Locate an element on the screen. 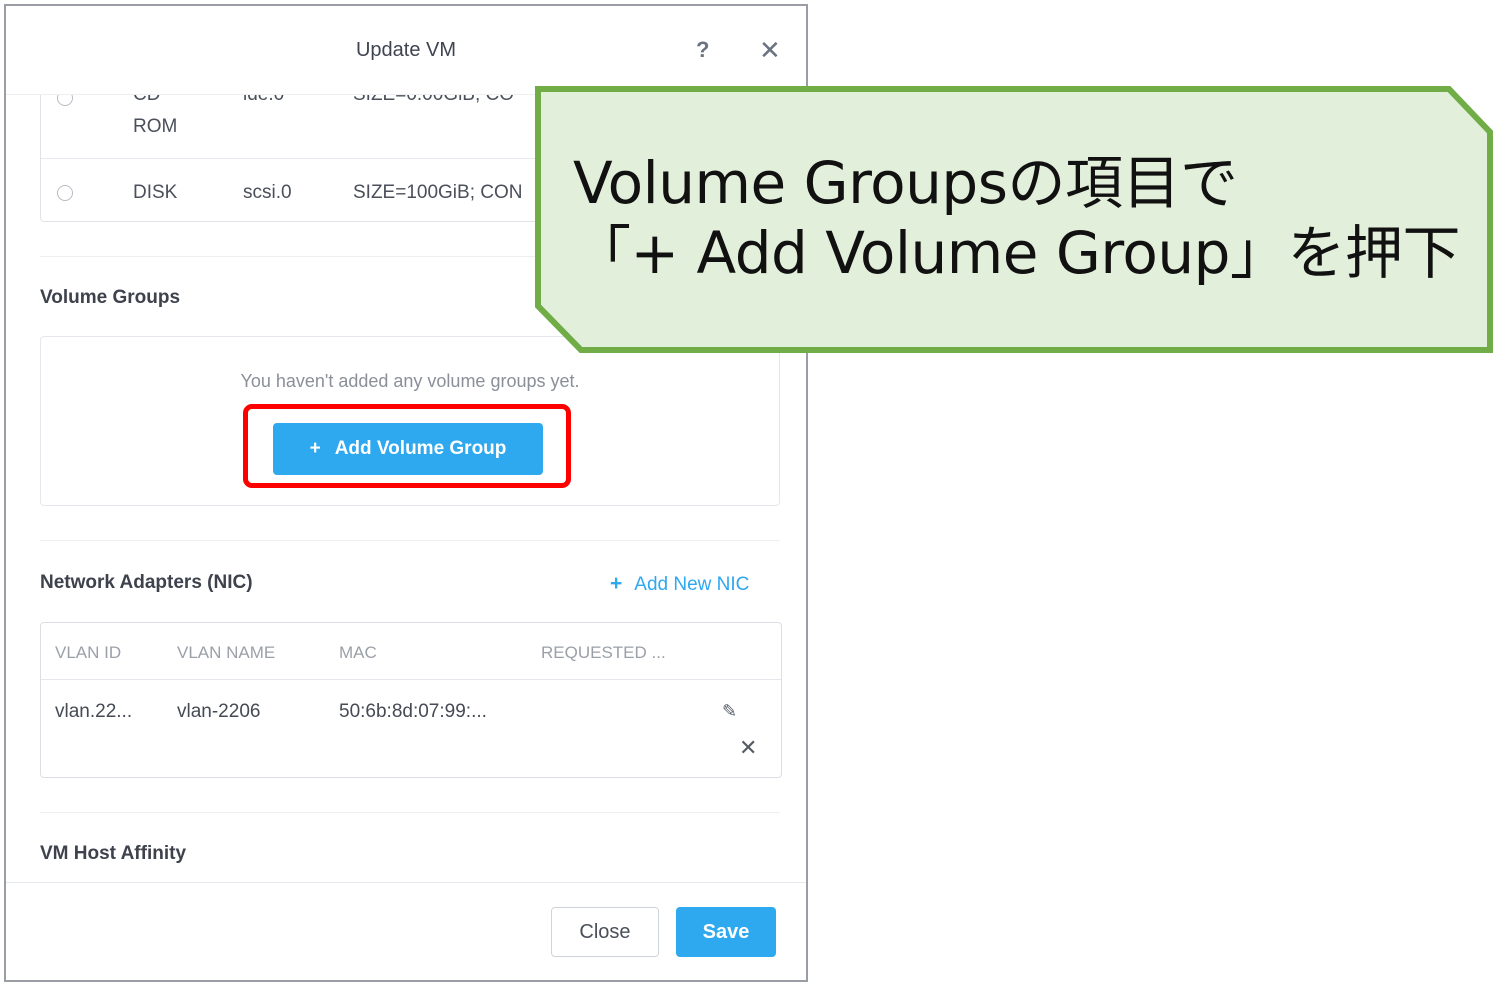  save-button: Save is located at coordinates (726, 932).